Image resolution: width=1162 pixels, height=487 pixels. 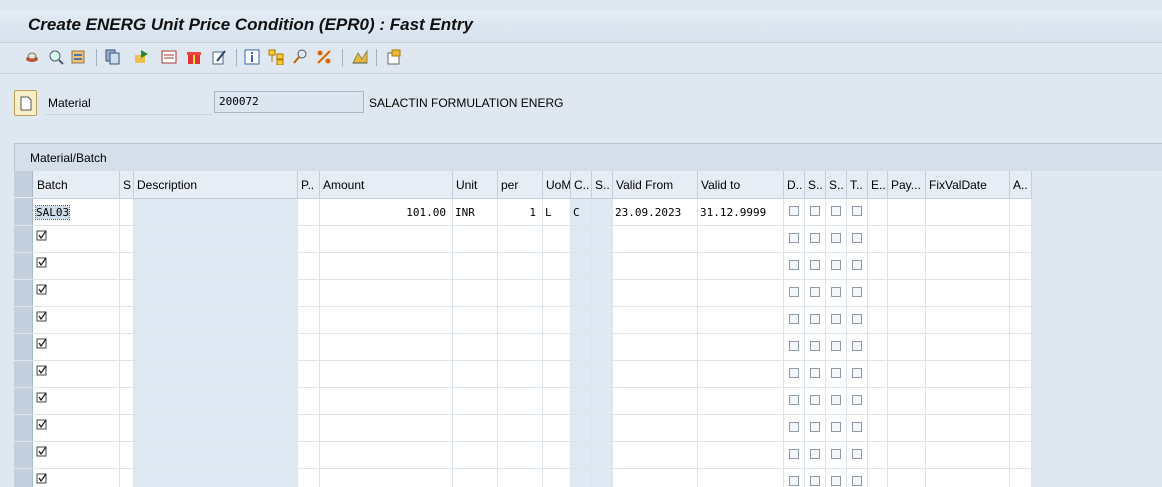 I want to click on edit-icon, so click(x=219, y=57).